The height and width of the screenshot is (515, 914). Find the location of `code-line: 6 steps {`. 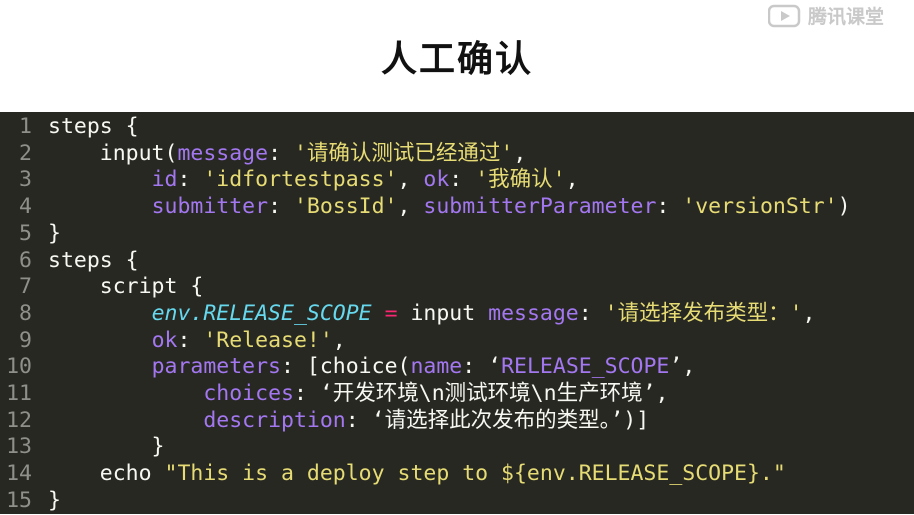

code-line: 6 steps { is located at coordinates (457, 261).